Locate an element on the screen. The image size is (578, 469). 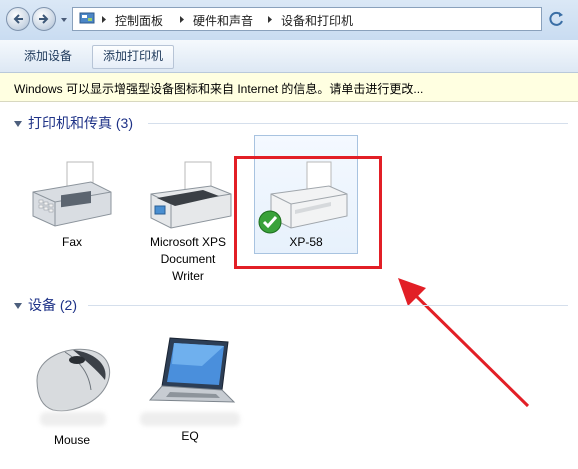
forward-arrow-icon is located at coordinates (44, 19).